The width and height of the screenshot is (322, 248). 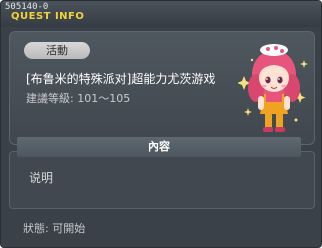 I want to click on quest-name: [布鲁米的特殊派对]超能力尤茨游戏, so click(x=121, y=79).